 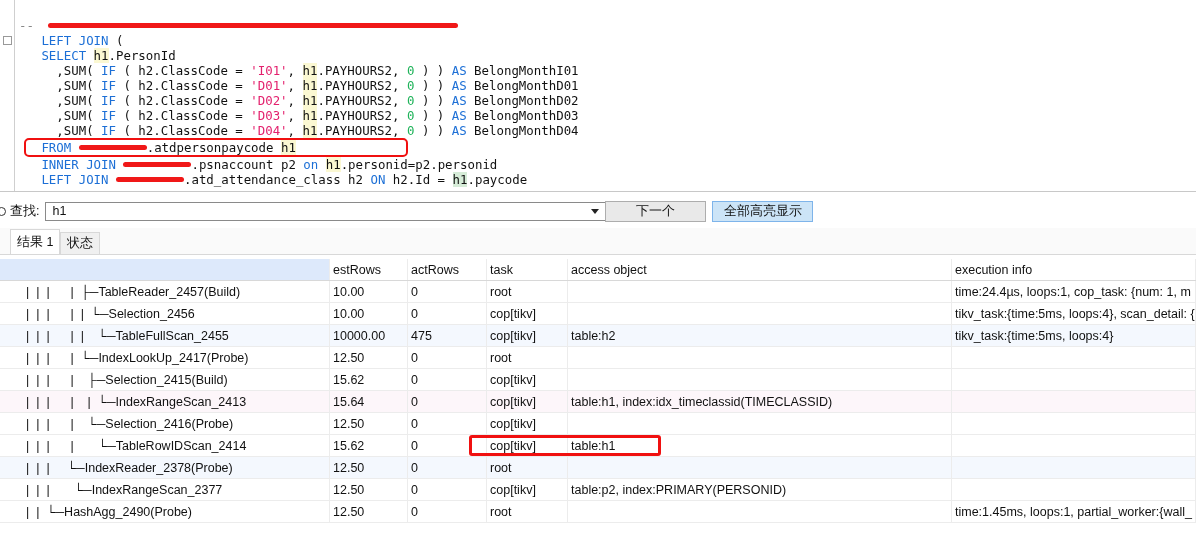 What do you see at coordinates (80, 243) in the screenshot?
I see `result-tab: 状态` at bounding box center [80, 243].